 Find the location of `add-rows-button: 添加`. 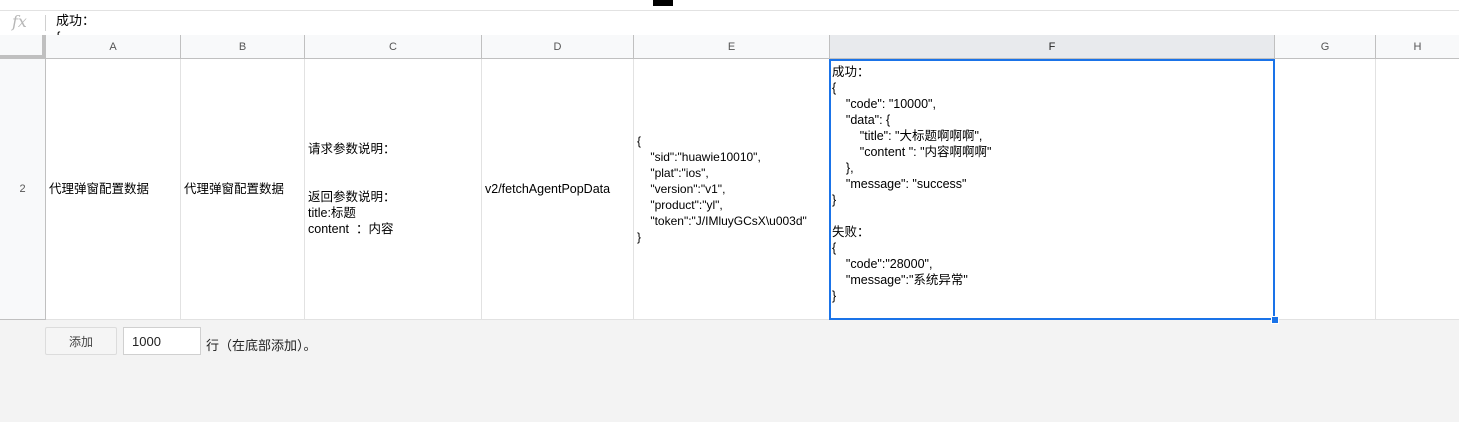

add-rows-button: 添加 is located at coordinates (81, 341).